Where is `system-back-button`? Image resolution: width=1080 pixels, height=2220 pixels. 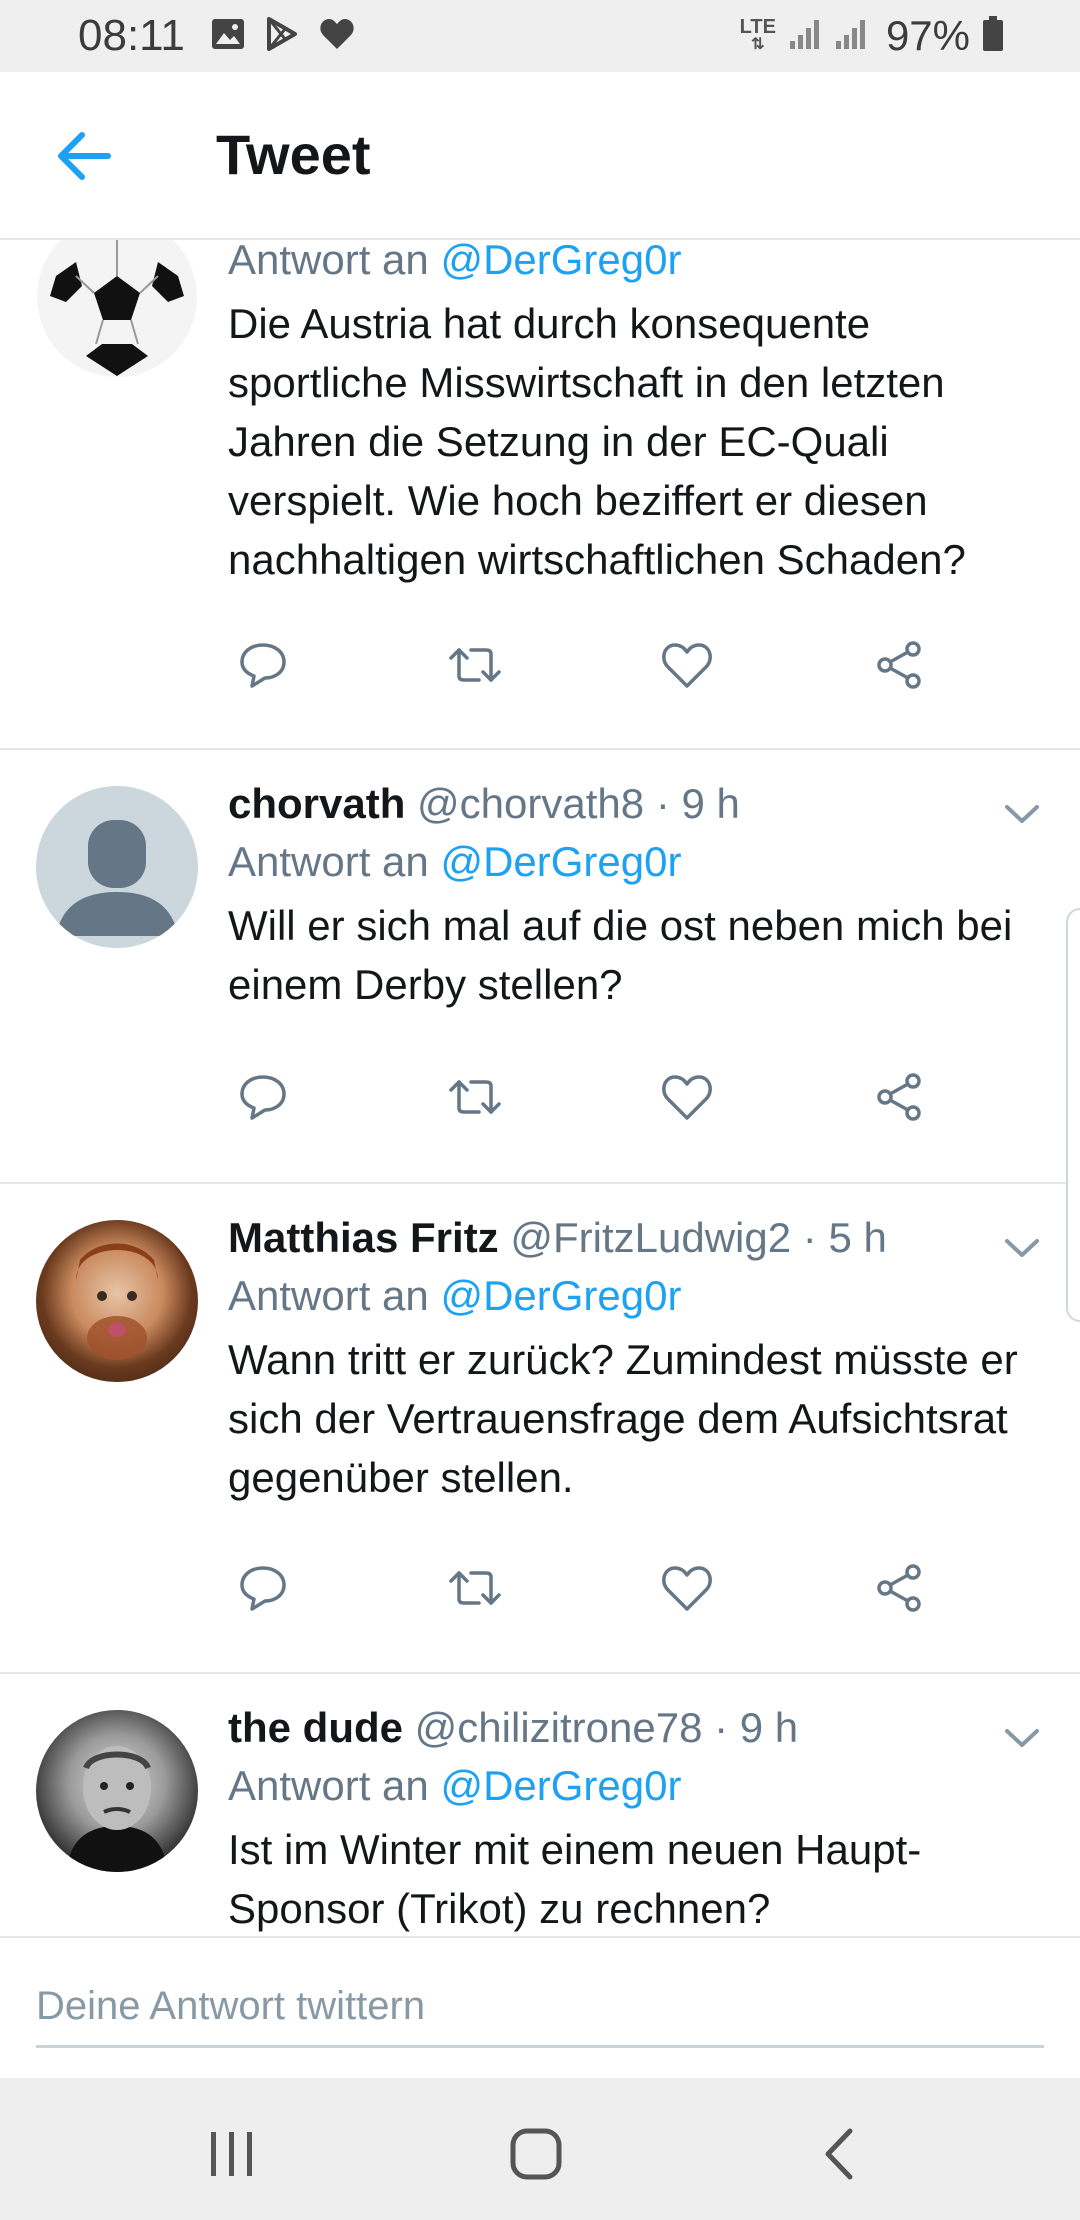
system-back-button is located at coordinates (840, 2154).